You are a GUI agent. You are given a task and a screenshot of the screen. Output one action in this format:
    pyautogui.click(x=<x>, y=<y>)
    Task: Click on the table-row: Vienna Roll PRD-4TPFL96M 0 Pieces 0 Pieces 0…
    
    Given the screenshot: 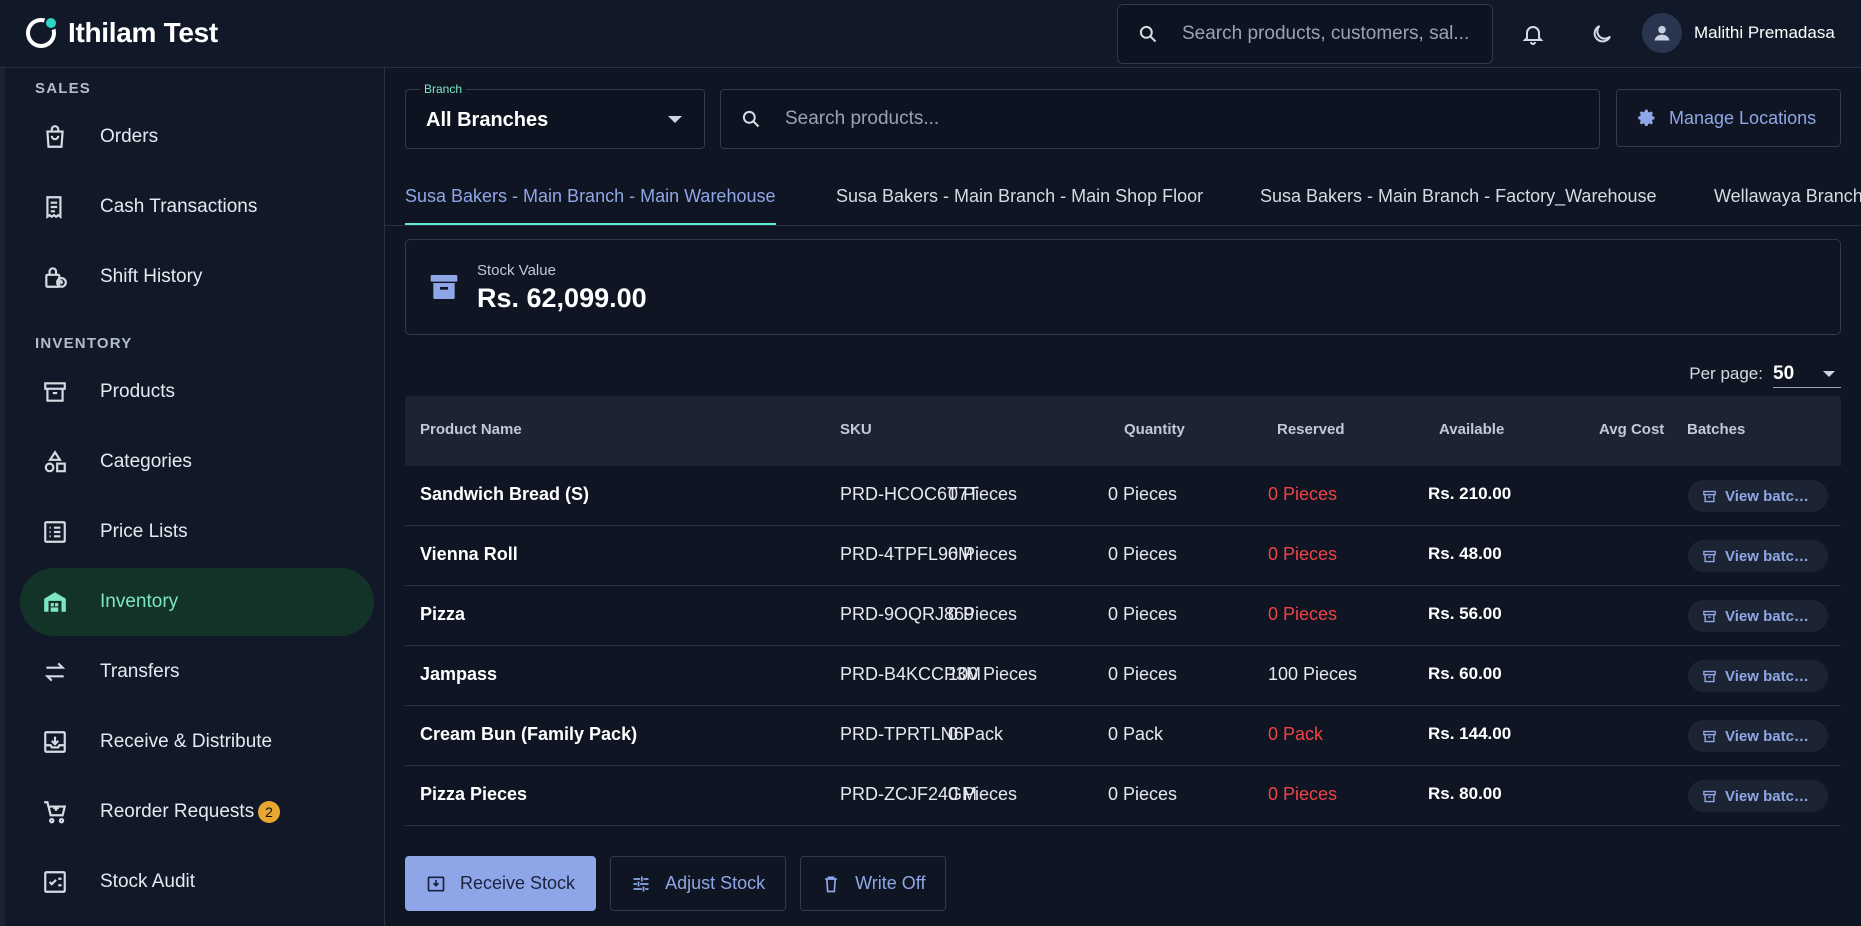 What is the action you would take?
    pyautogui.click(x=1123, y=556)
    